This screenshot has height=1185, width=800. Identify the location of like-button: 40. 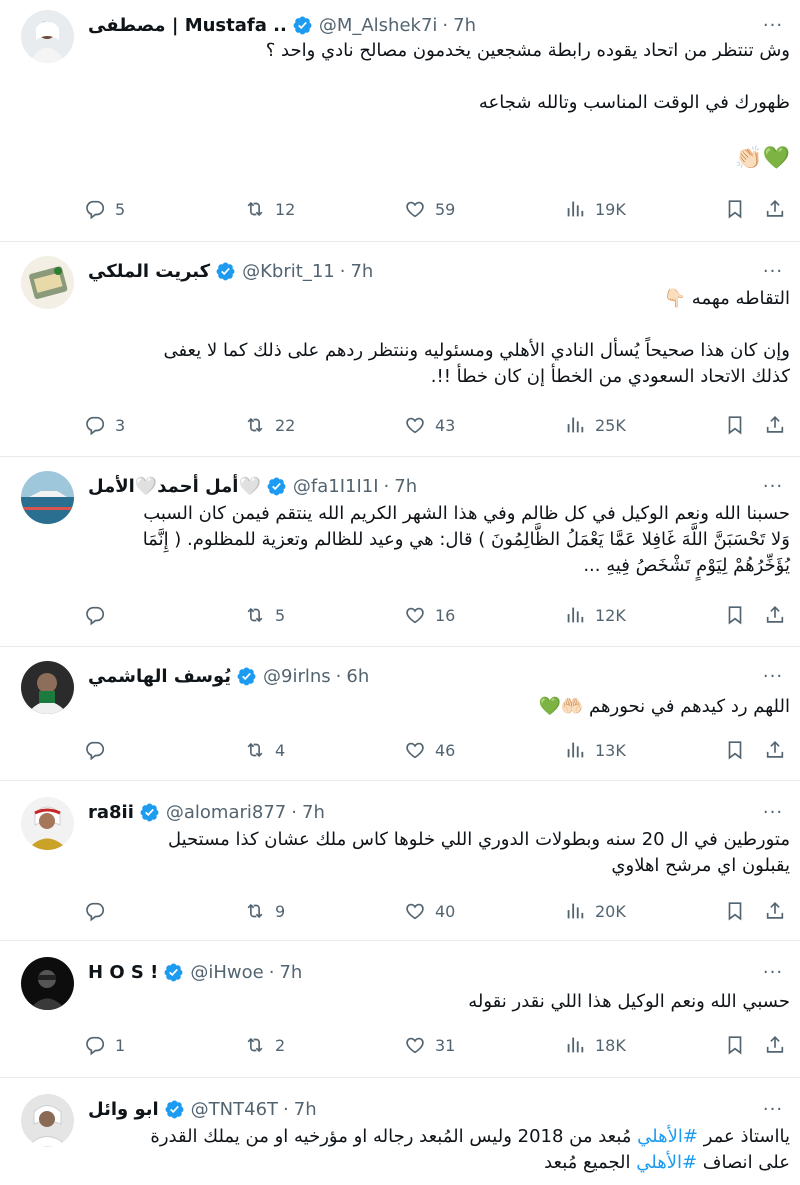
(429, 911).